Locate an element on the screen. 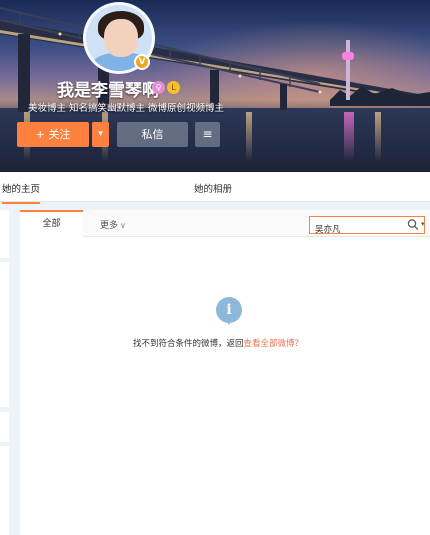 Image resolution: width=430 pixels, height=535 pixels. verified-icon: V is located at coordinates (142, 62).